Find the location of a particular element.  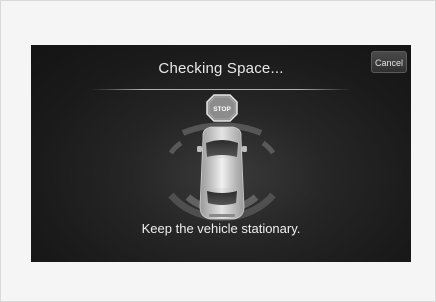

stop-sign-text: STOP is located at coordinates (222, 109).